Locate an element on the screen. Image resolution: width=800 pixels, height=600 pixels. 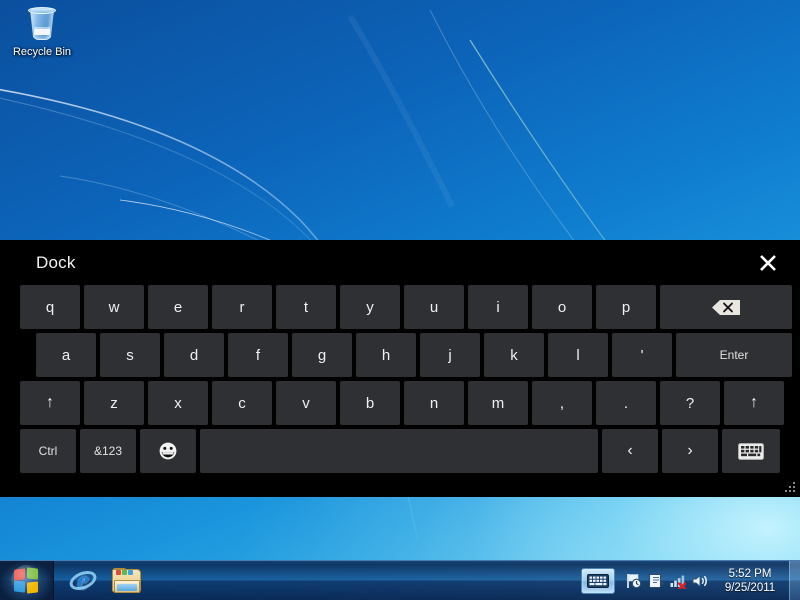
key-apostrophe: ' is located at coordinates (642, 355).